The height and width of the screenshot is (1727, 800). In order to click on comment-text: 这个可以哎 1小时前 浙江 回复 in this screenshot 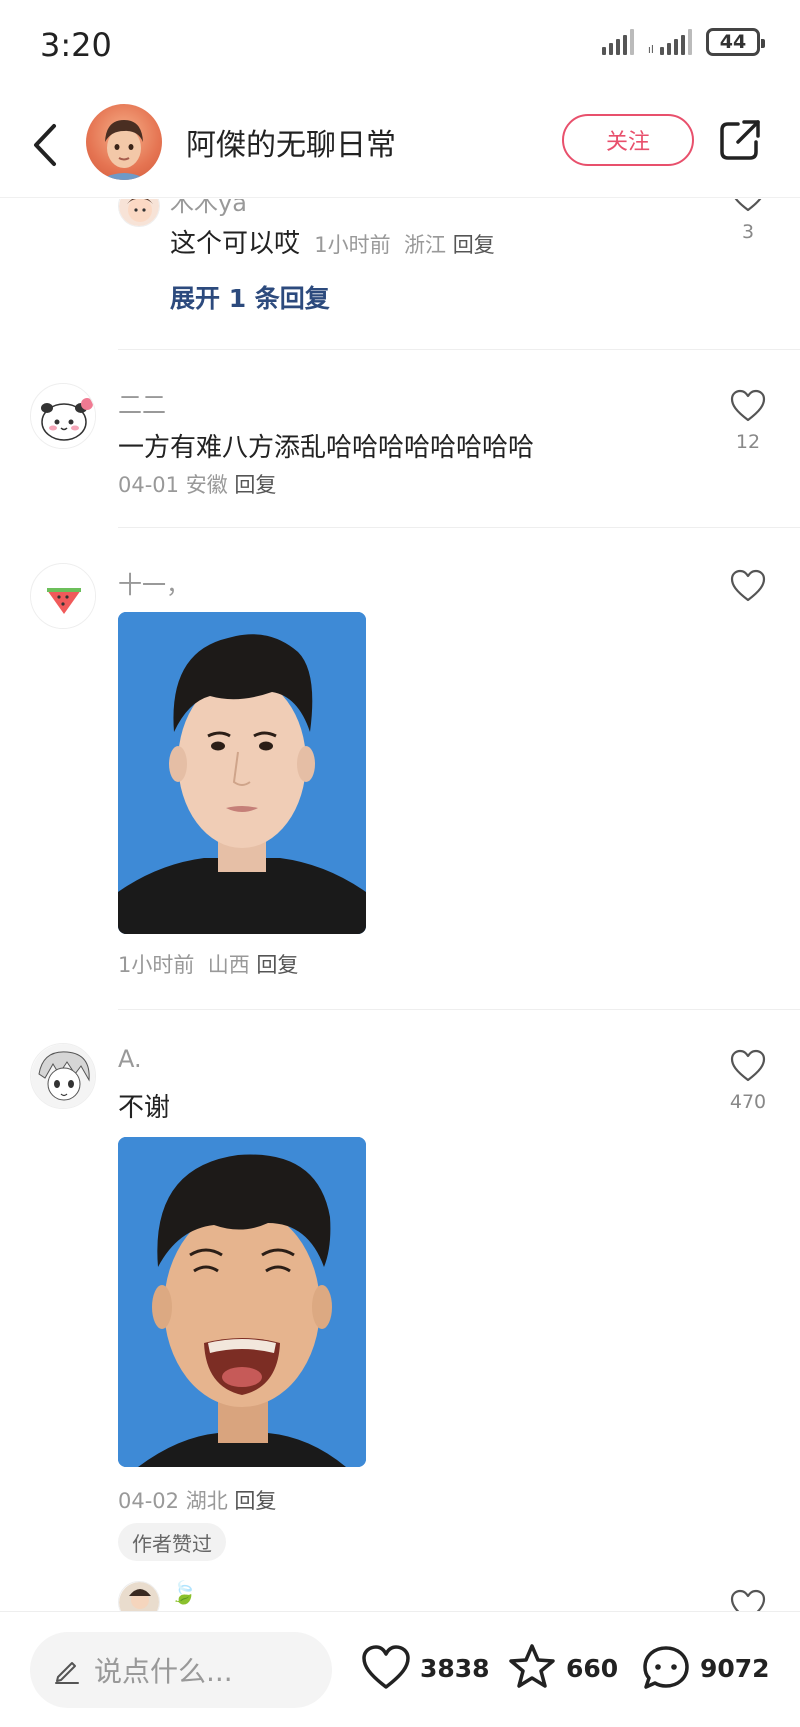, I will do `click(332, 241)`.